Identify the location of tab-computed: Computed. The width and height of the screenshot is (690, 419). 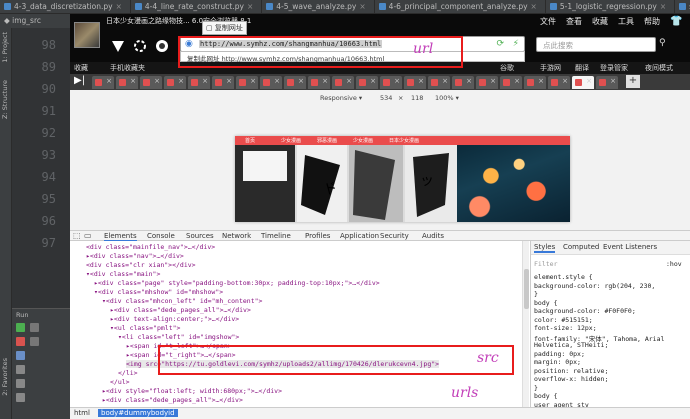
(581, 247).